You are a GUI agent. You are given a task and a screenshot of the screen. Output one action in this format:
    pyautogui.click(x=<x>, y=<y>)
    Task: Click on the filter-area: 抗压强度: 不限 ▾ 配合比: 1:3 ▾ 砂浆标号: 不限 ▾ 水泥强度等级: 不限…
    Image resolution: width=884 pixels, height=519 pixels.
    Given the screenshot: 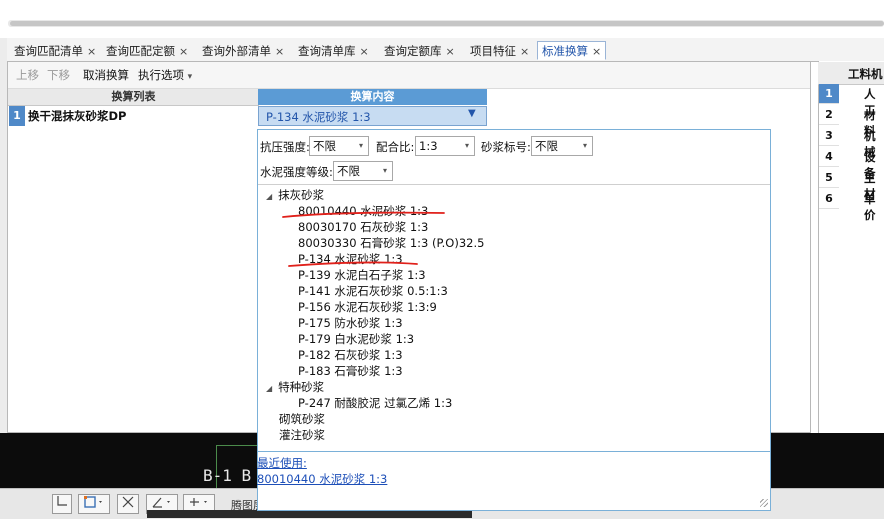 What is the action you would take?
    pyautogui.click(x=514, y=157)
    